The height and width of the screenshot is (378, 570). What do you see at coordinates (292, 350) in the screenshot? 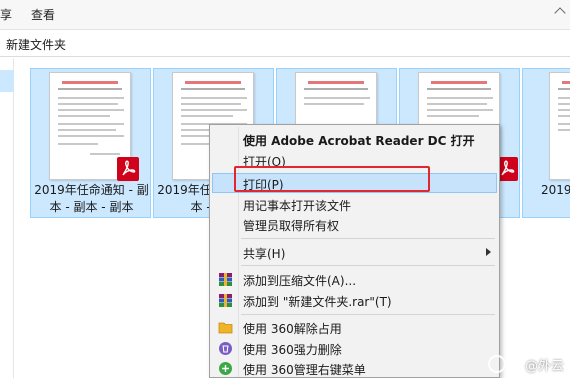
I see `menu-item-label: 使用 360强力删除` at bounding box center [292, 350].